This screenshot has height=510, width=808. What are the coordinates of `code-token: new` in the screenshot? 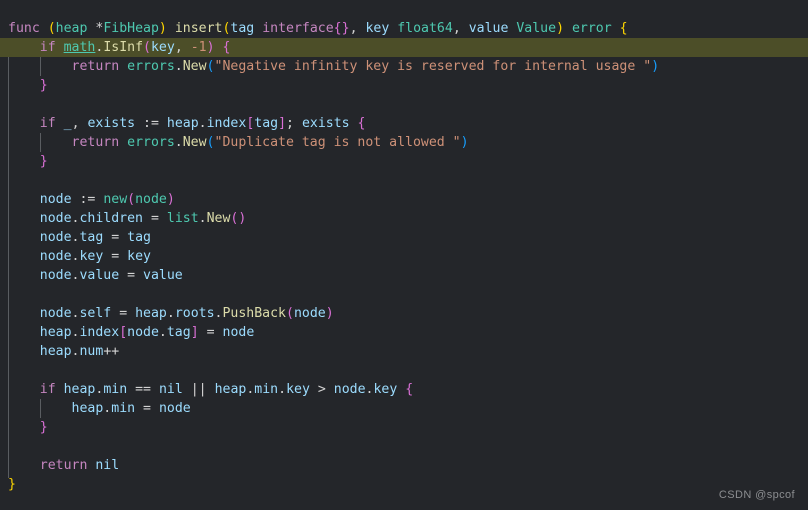 It's located at (115, 199).